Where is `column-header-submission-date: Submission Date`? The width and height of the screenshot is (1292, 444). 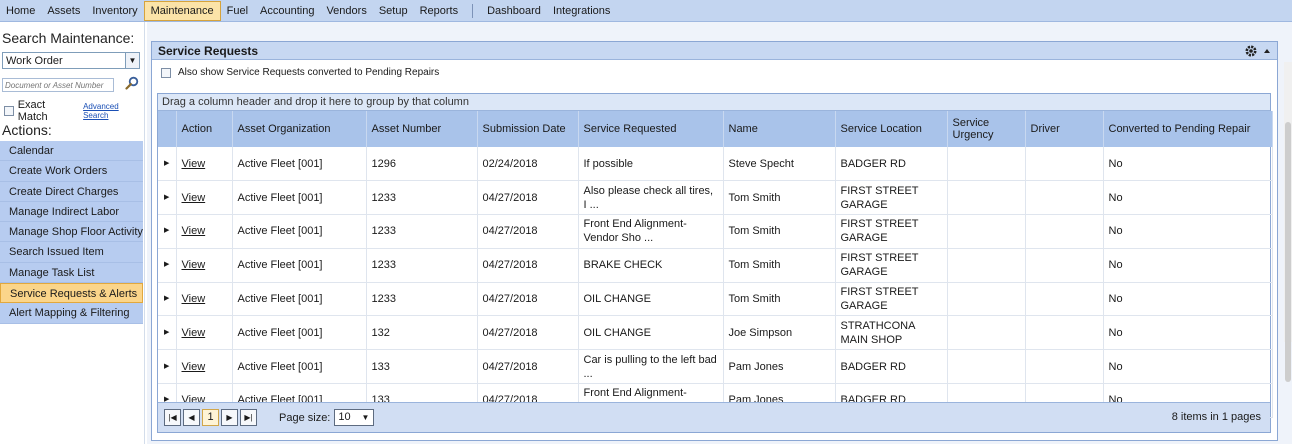
column-header-submission-date: Submission Date is located at coordinates (528, 129).